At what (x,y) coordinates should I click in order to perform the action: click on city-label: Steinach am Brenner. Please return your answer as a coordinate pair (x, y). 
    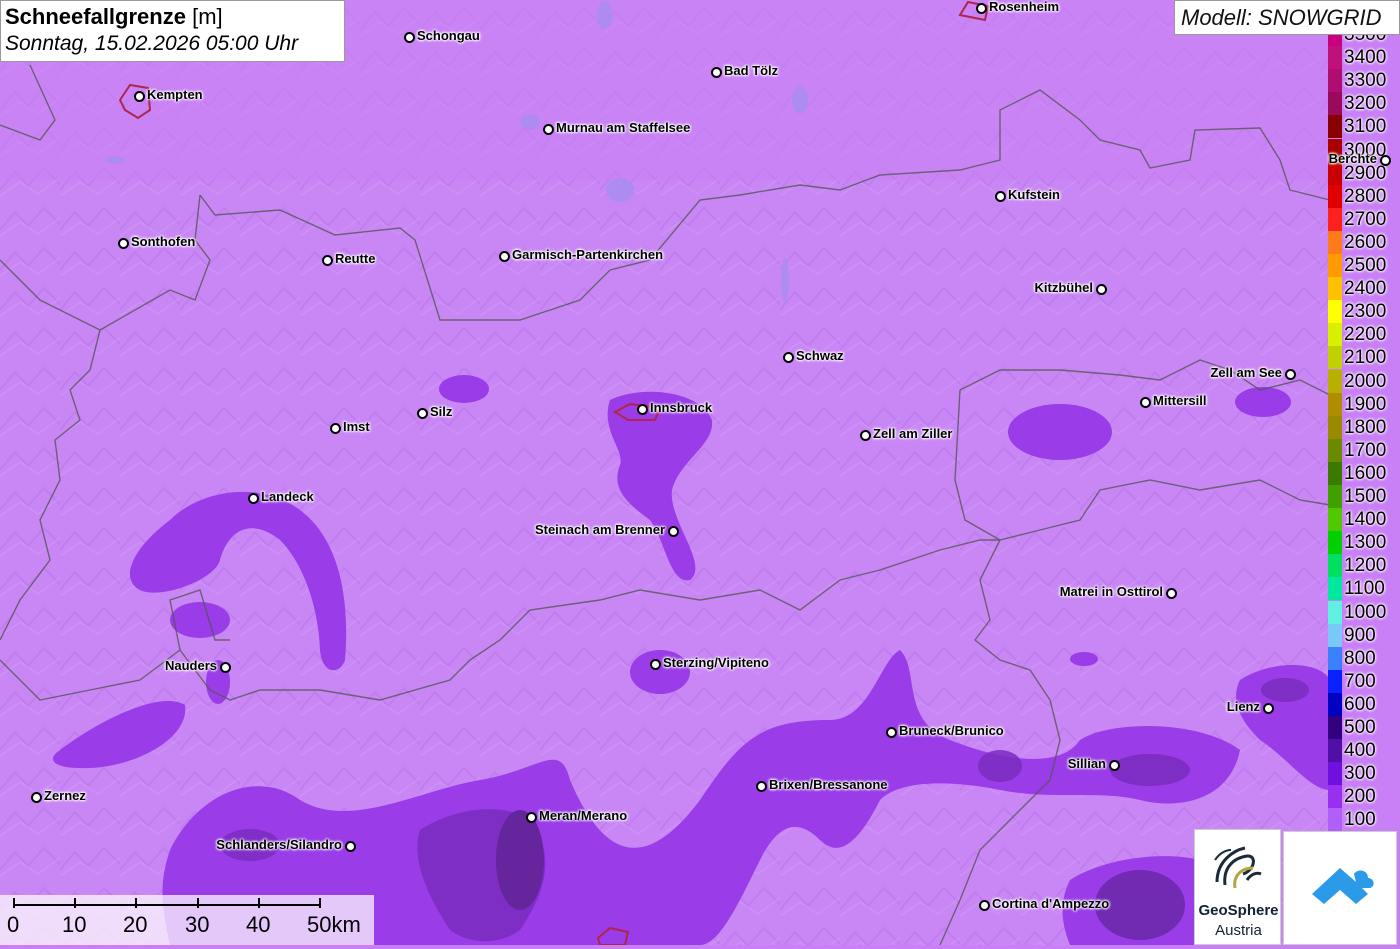
    Looking at the image, I should click on (600, 530).